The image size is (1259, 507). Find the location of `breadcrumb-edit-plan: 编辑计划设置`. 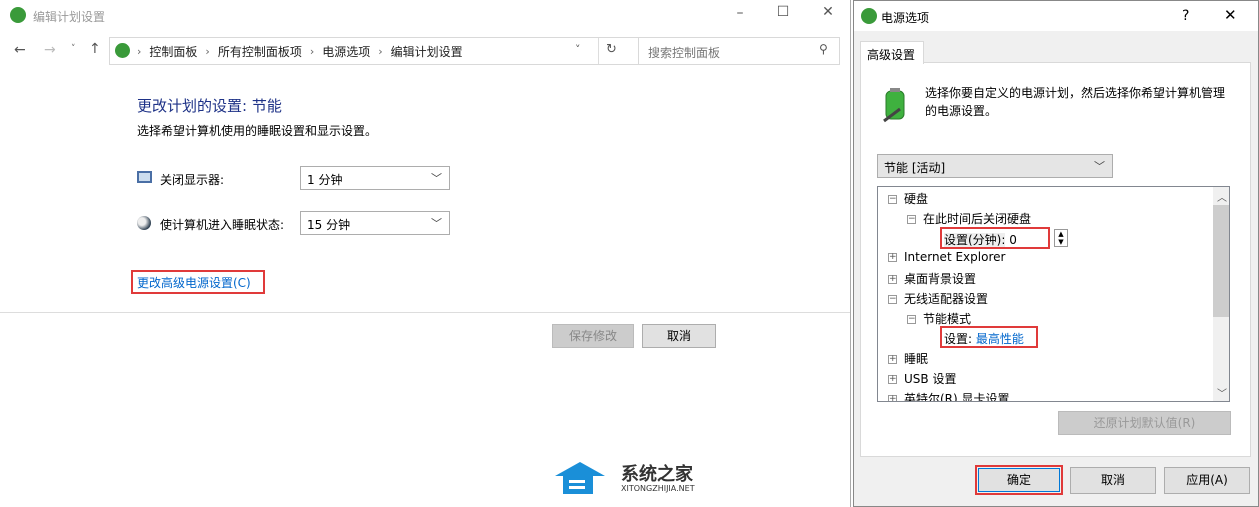

breadcrumb-edit-plan: 编辑计划设置 is located at coordinates (427, 51).